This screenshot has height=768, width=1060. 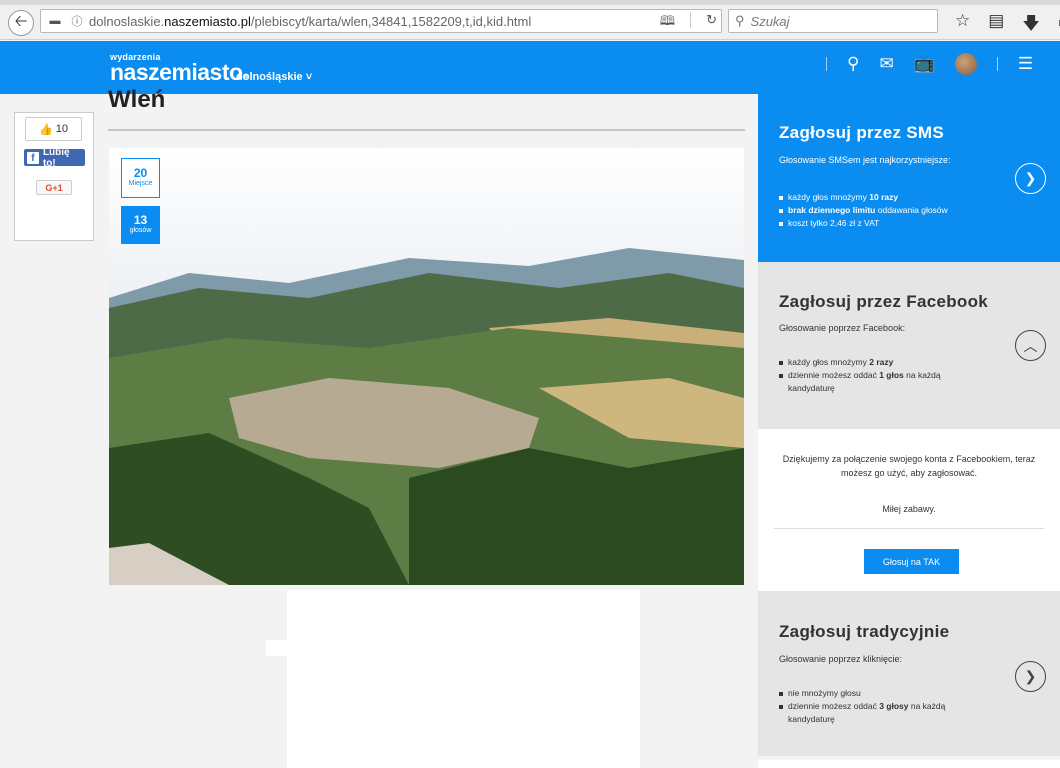 I want to click on page-title: Wleń, so click(x=137, y=99).